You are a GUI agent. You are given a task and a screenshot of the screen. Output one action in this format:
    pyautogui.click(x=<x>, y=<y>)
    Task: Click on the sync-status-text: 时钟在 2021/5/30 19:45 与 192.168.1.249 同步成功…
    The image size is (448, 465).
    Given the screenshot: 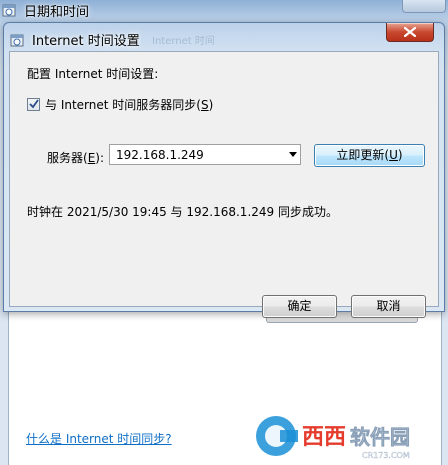 What is the action you would take?
    pyautogui.click(x=182, y=212)
    